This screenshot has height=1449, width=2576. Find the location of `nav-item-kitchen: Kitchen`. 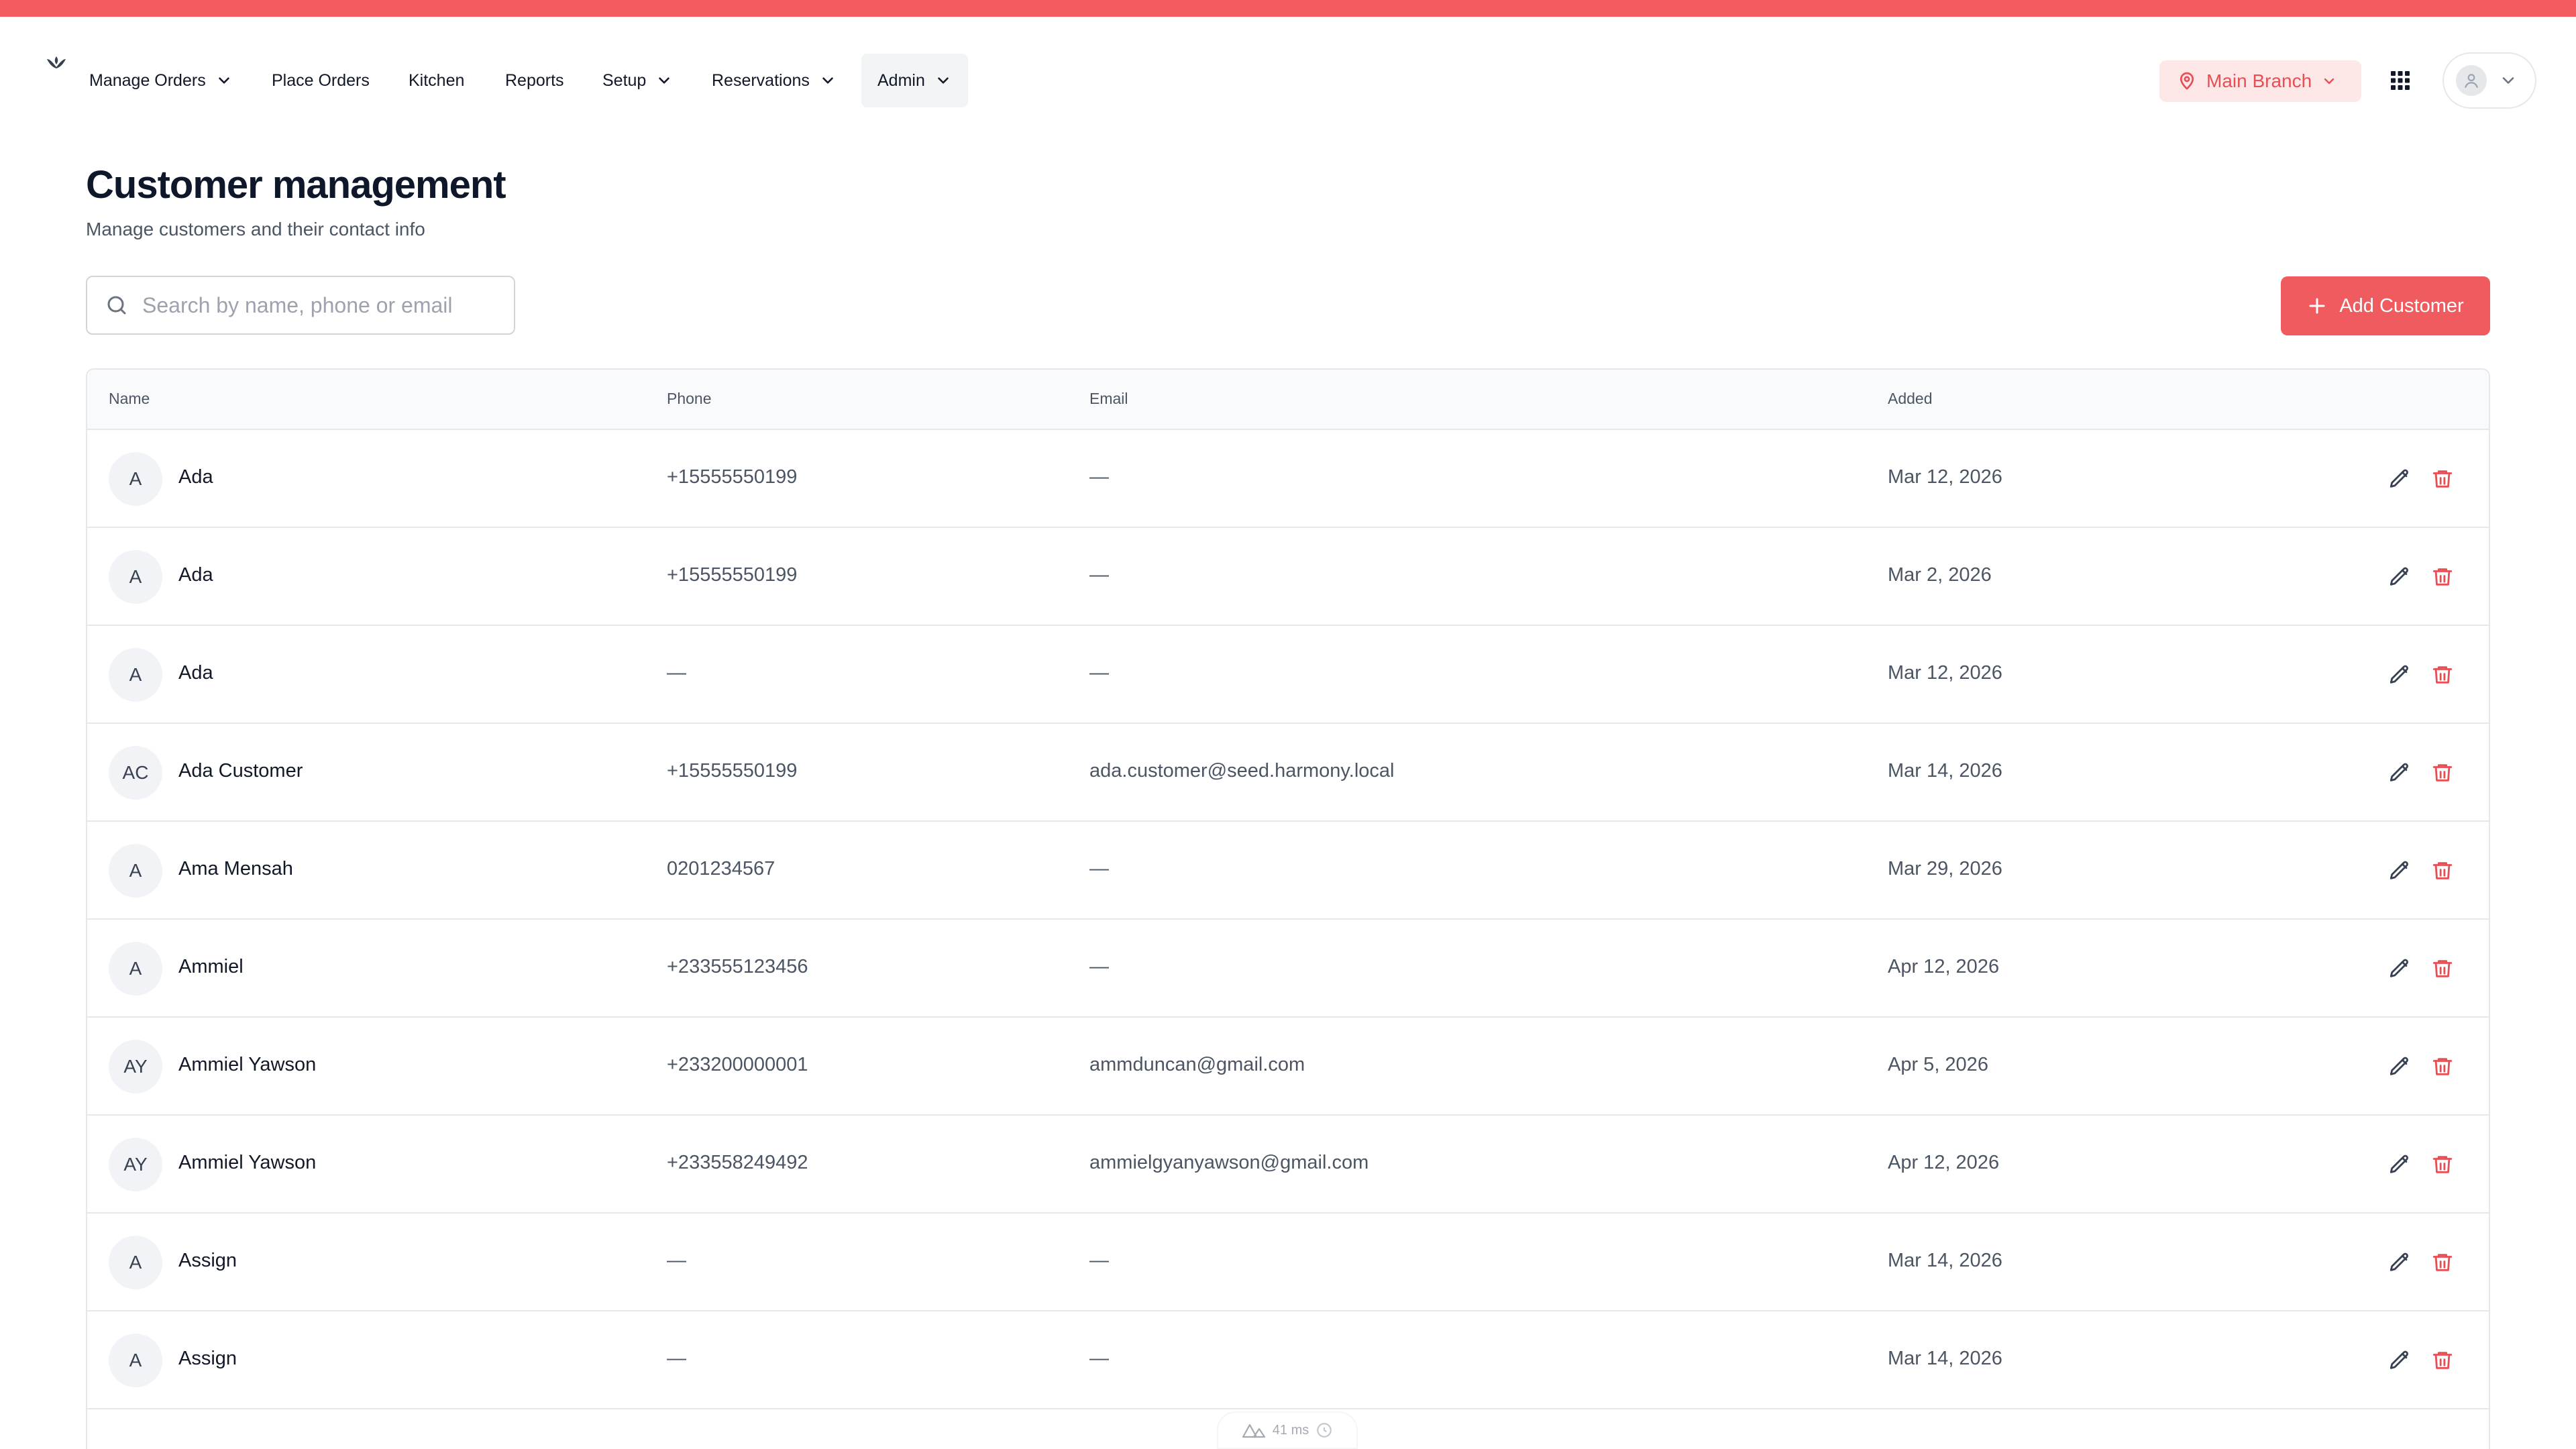

nav-item-kitchen: Kitchen is located at coordinates (436, 80).